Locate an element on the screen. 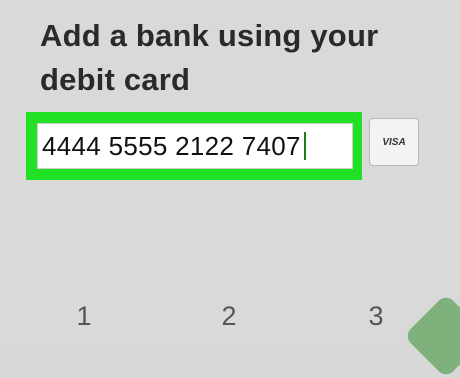 The image size is (460, 378). card-brand-label: VISA is located at coordinates (394, 142).